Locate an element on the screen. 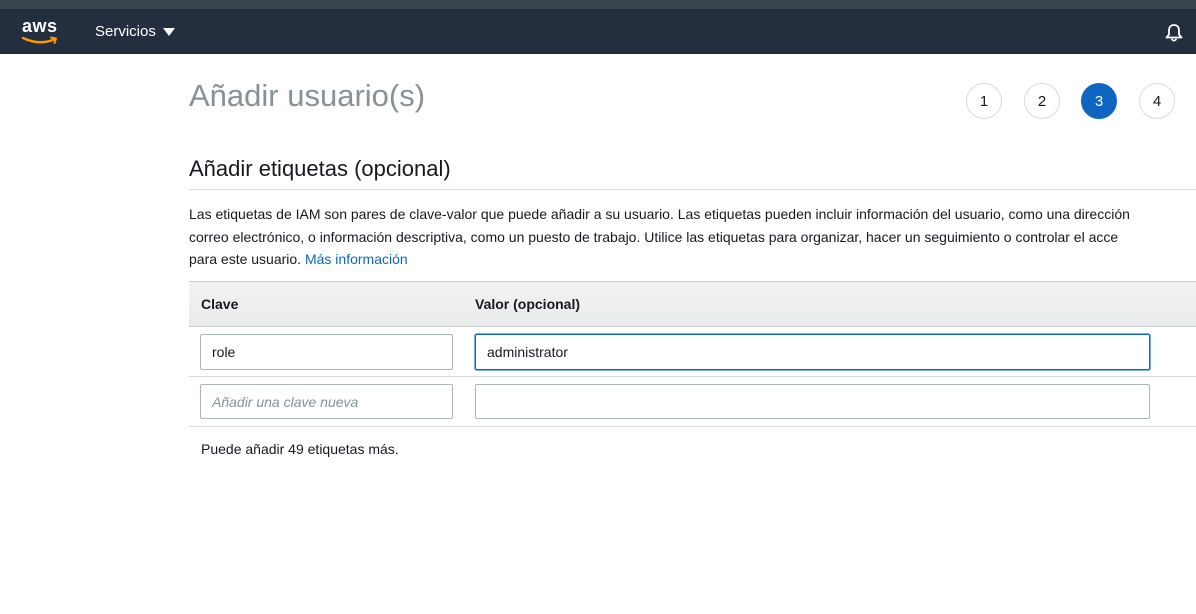 This screenshot has width=1196, height=614. column-header-value: Valor (opcional) is located at coordinates (528, 304).